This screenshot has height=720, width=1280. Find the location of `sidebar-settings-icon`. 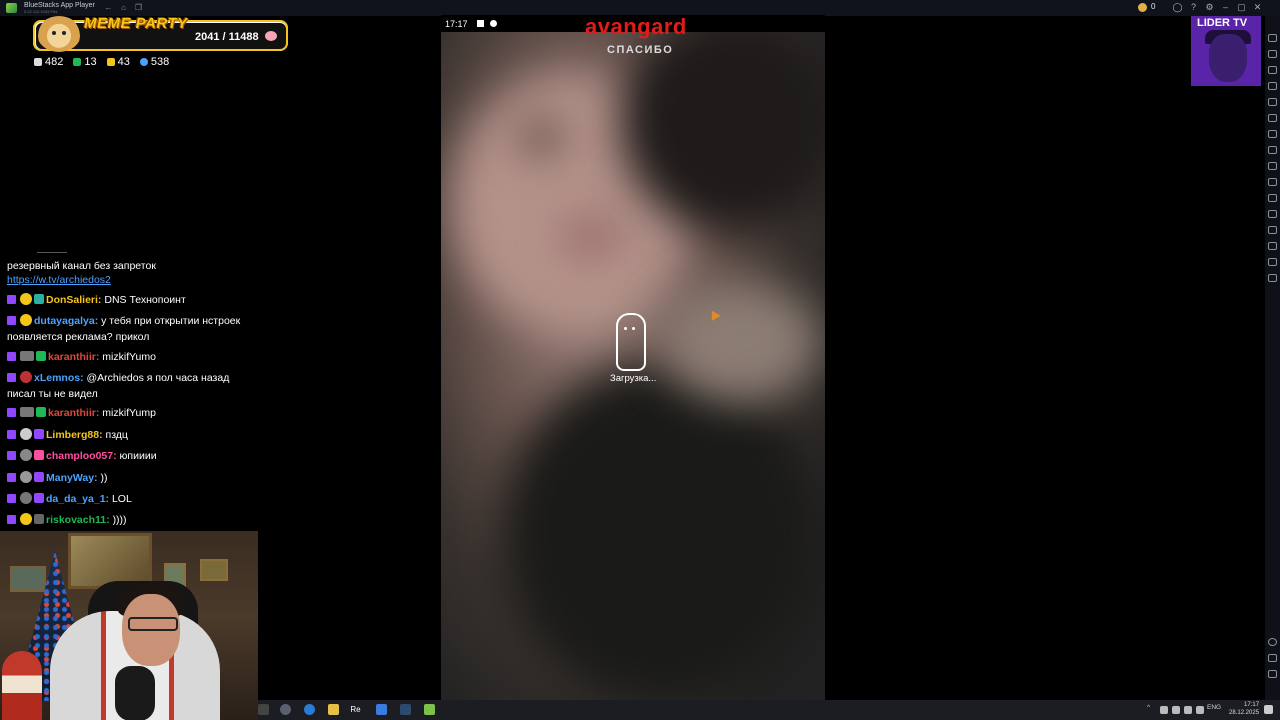

sidebar-settings-icon is located at coordinates (1272, 642).